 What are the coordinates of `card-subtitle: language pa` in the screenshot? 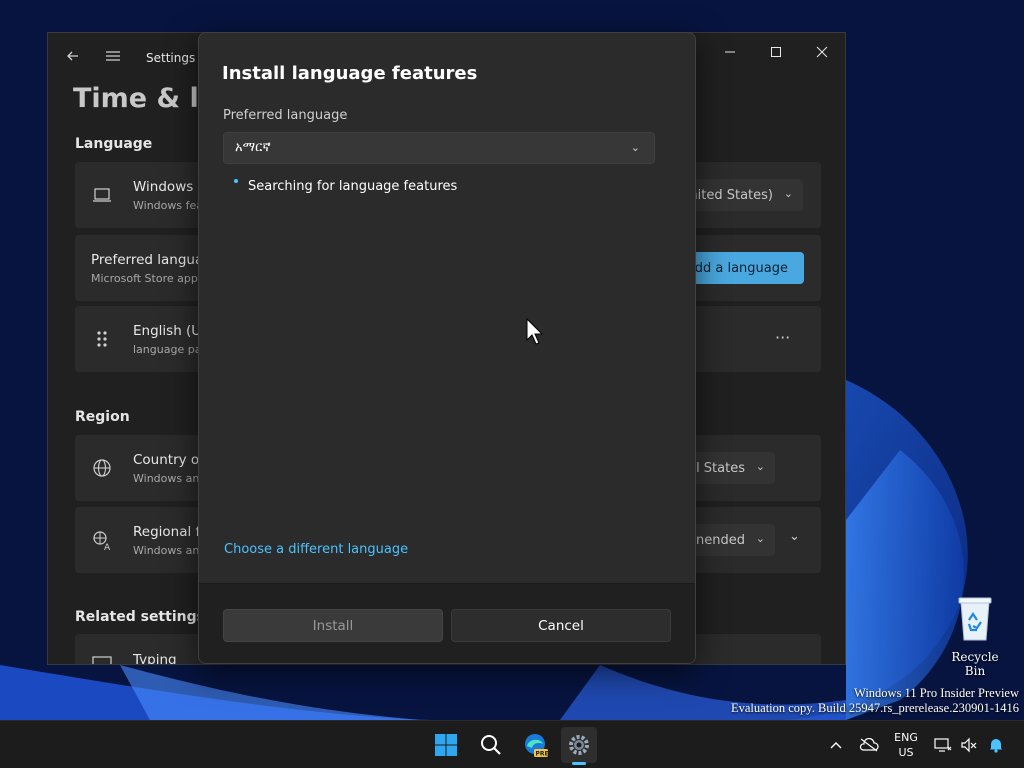 It's located at (167, 349).